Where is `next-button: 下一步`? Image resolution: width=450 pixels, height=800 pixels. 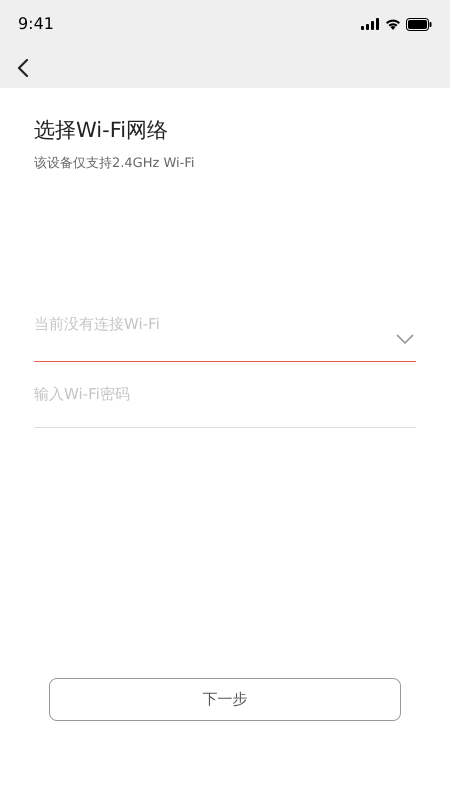
next-button: 下一步 is located at coordinates (225, 699).